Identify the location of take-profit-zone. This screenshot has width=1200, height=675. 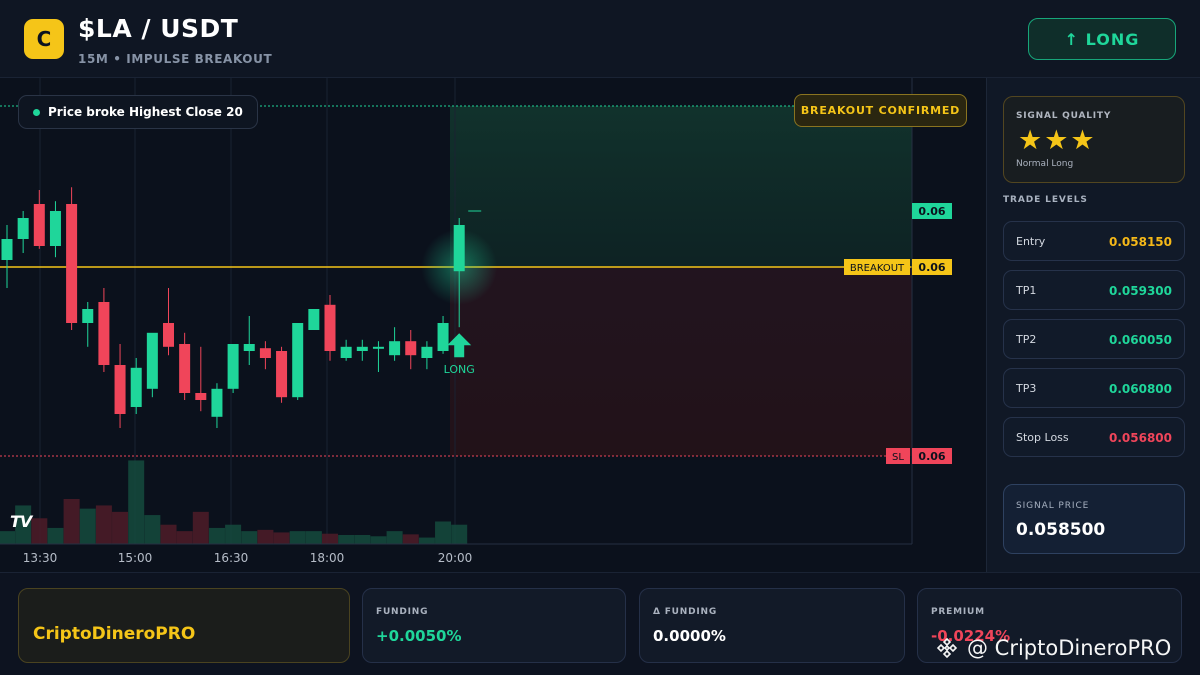
(681, 186).